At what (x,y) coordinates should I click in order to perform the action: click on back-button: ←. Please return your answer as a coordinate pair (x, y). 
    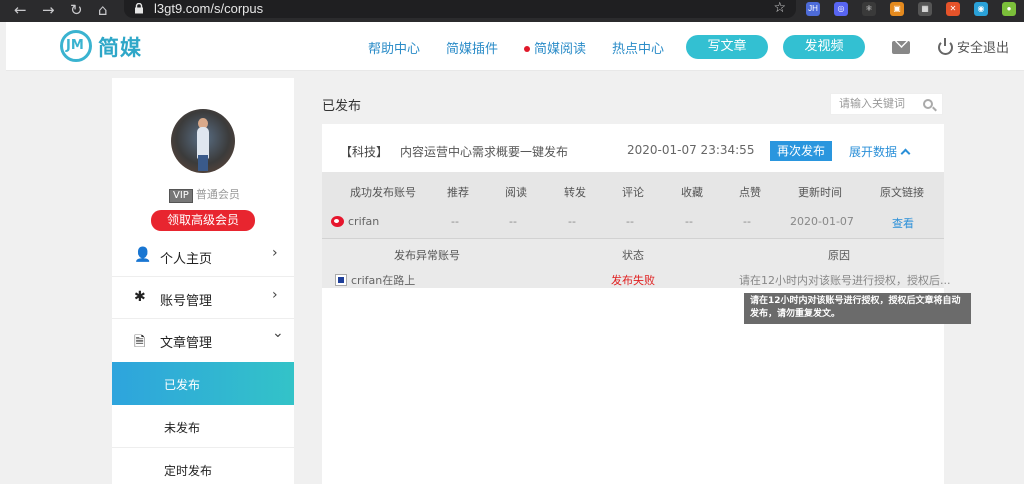
    Looking at the image, I should click on (20, 10).